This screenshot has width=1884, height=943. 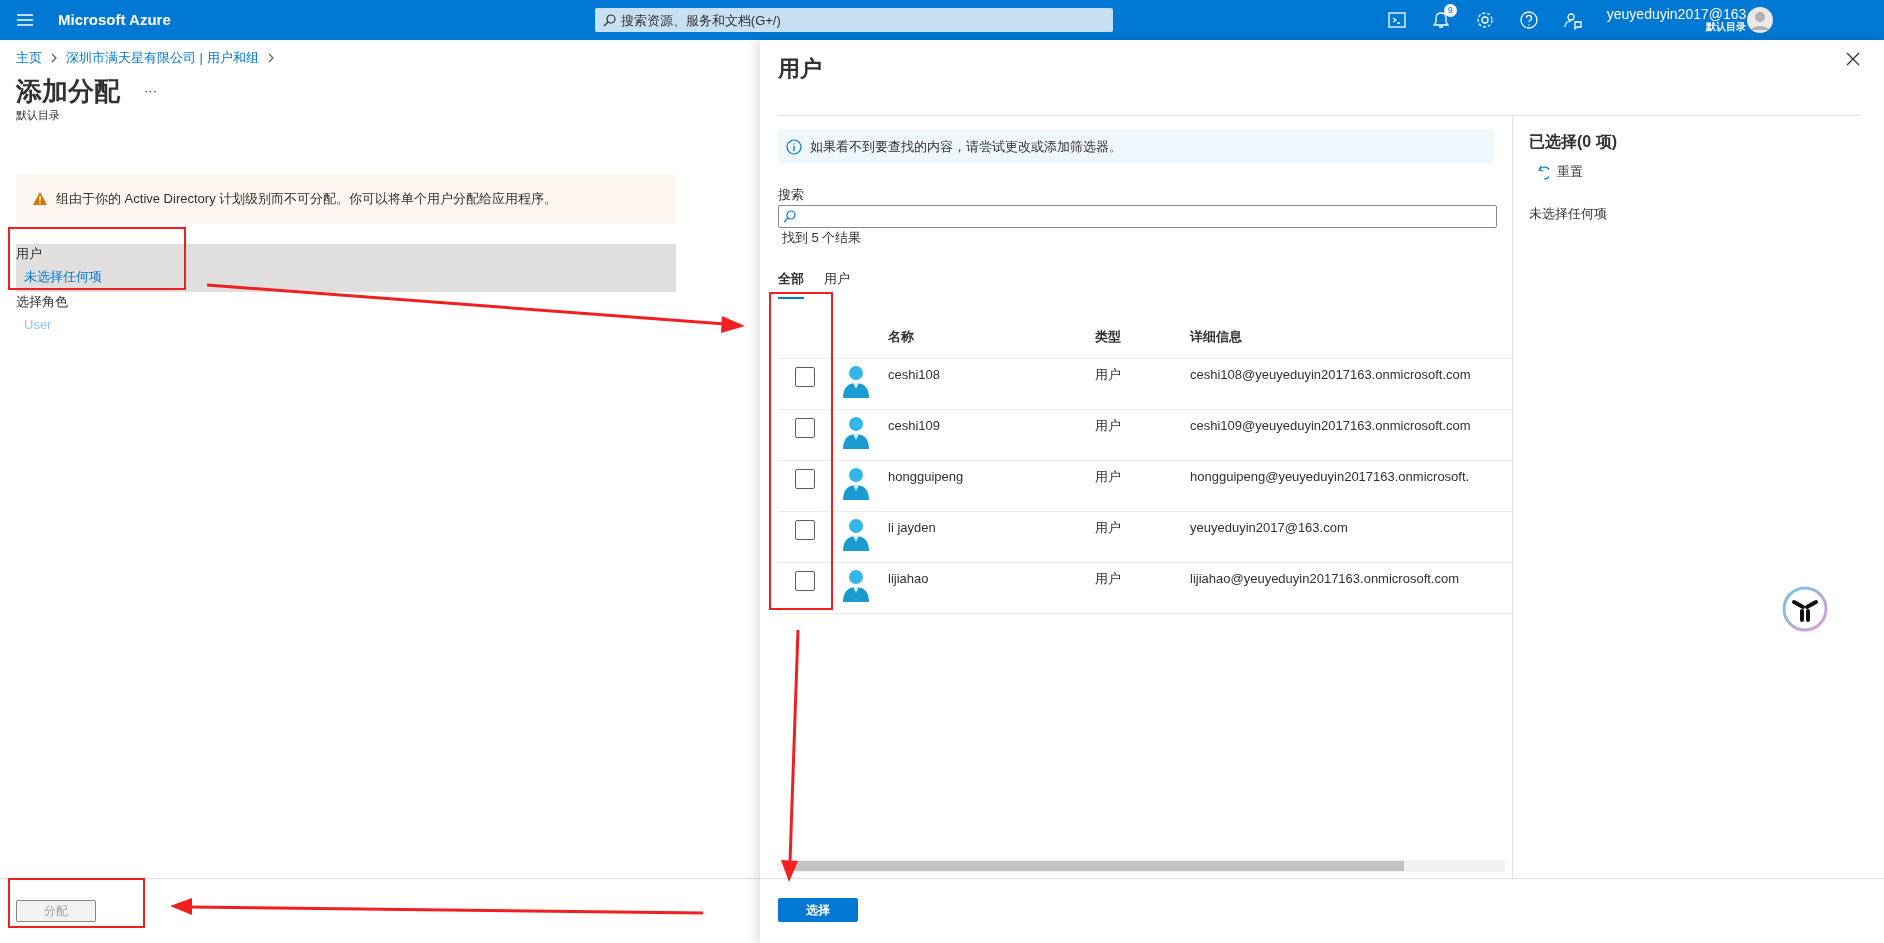 I want to click on user-details: lijiahao@yeuyeduyin2017163.onmicrosoft.com, so click(x=1325, y=578).